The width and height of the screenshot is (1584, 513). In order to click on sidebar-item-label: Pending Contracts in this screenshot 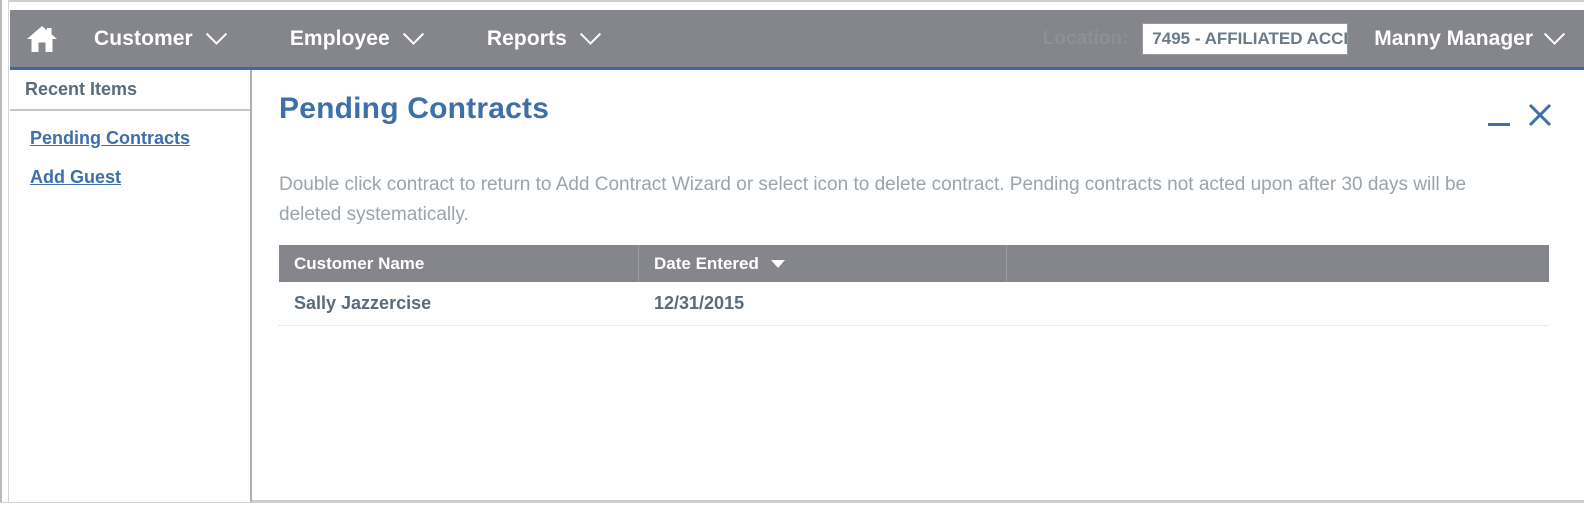, I will do `click(110, 138)`.